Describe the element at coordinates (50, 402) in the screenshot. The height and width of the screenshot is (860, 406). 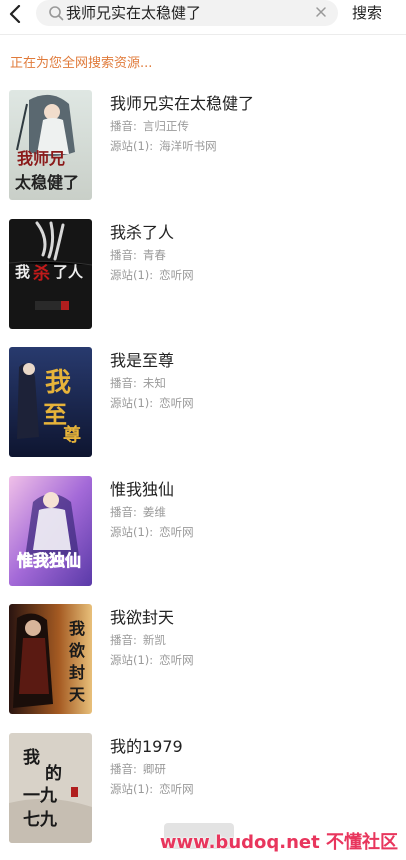
I see `book-cover: 我 至 尊` at that location.